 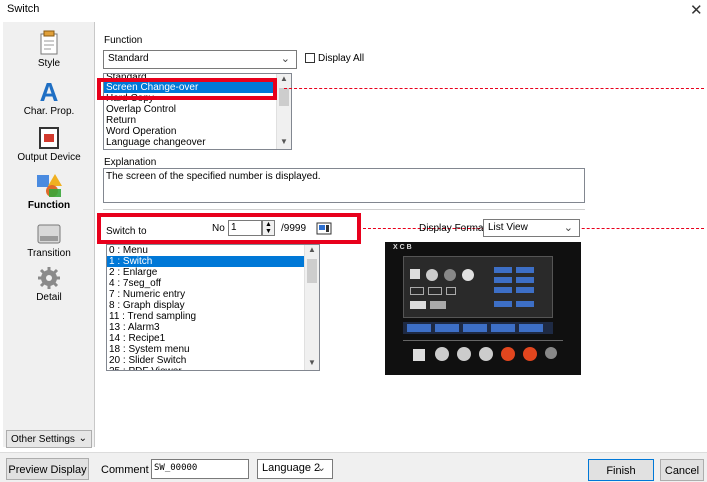 I want to click on sidebar-item-function: Function, so click(x=49, y=191).